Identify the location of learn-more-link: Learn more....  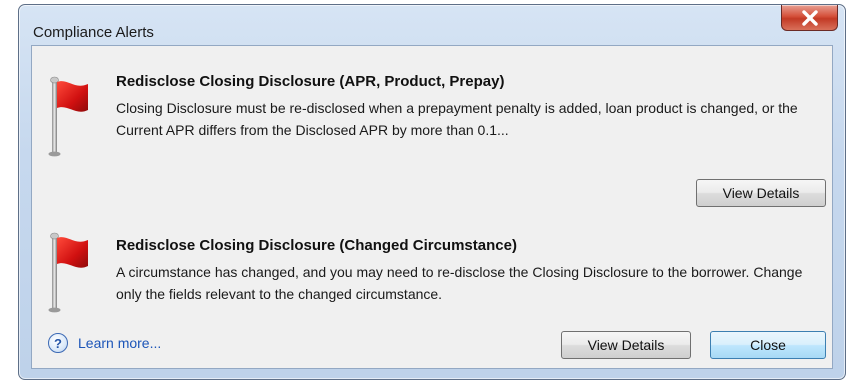
(119, 343).